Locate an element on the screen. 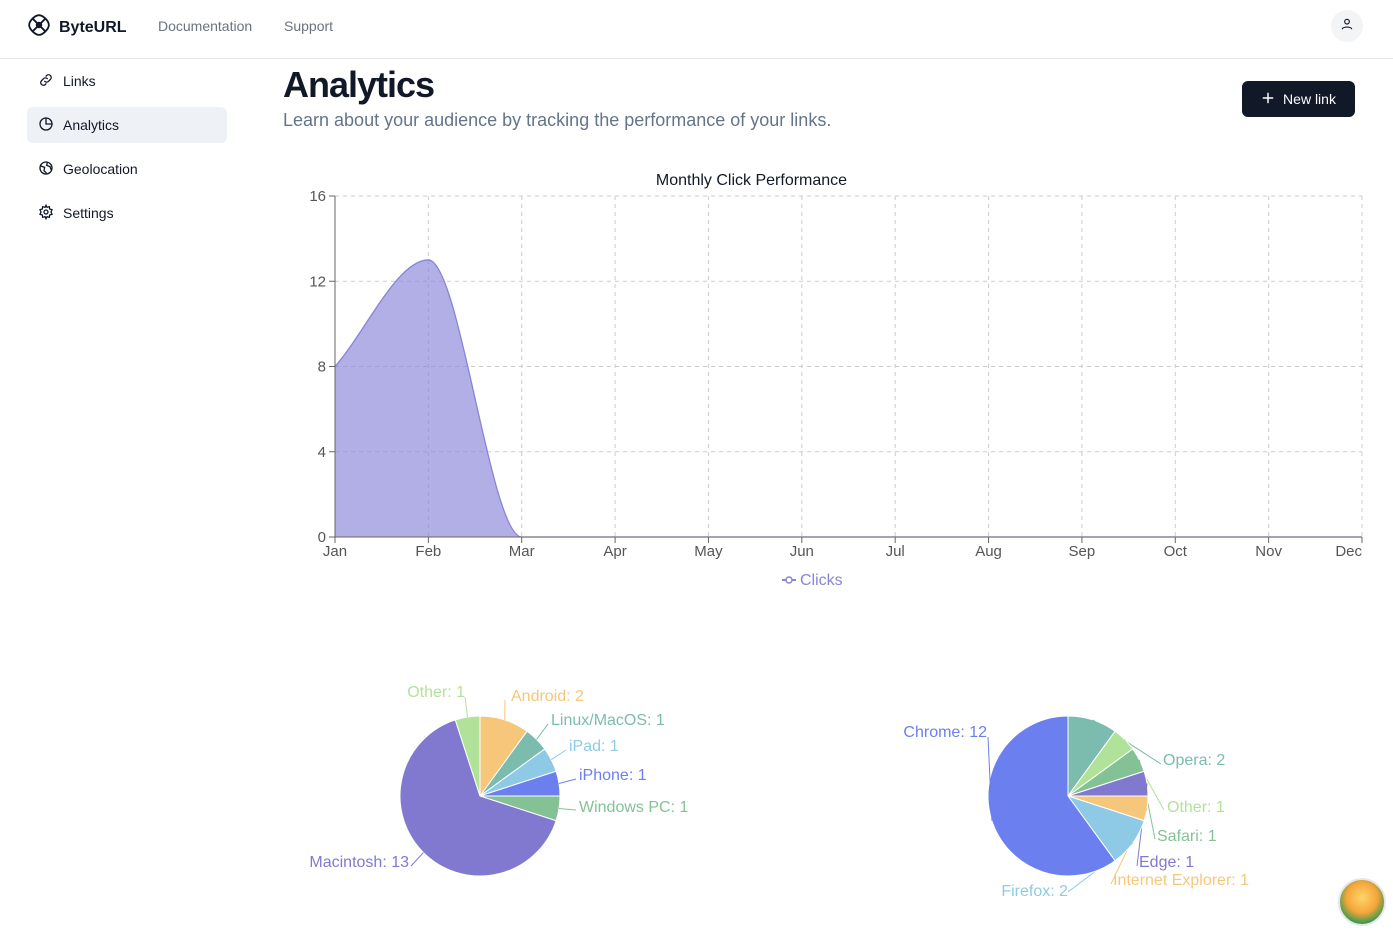  pie-label-safari: Safari: 1 is located at coordinates (1187, 836).